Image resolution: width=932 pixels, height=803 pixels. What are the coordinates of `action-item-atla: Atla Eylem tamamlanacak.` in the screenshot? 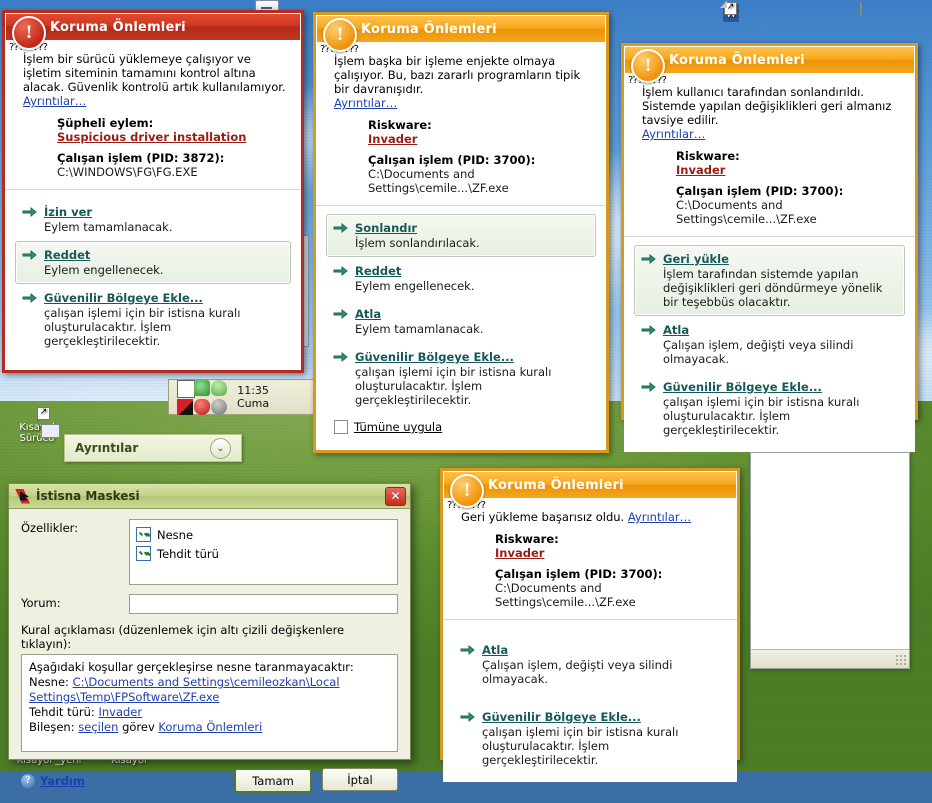 It's located at (461, 321).